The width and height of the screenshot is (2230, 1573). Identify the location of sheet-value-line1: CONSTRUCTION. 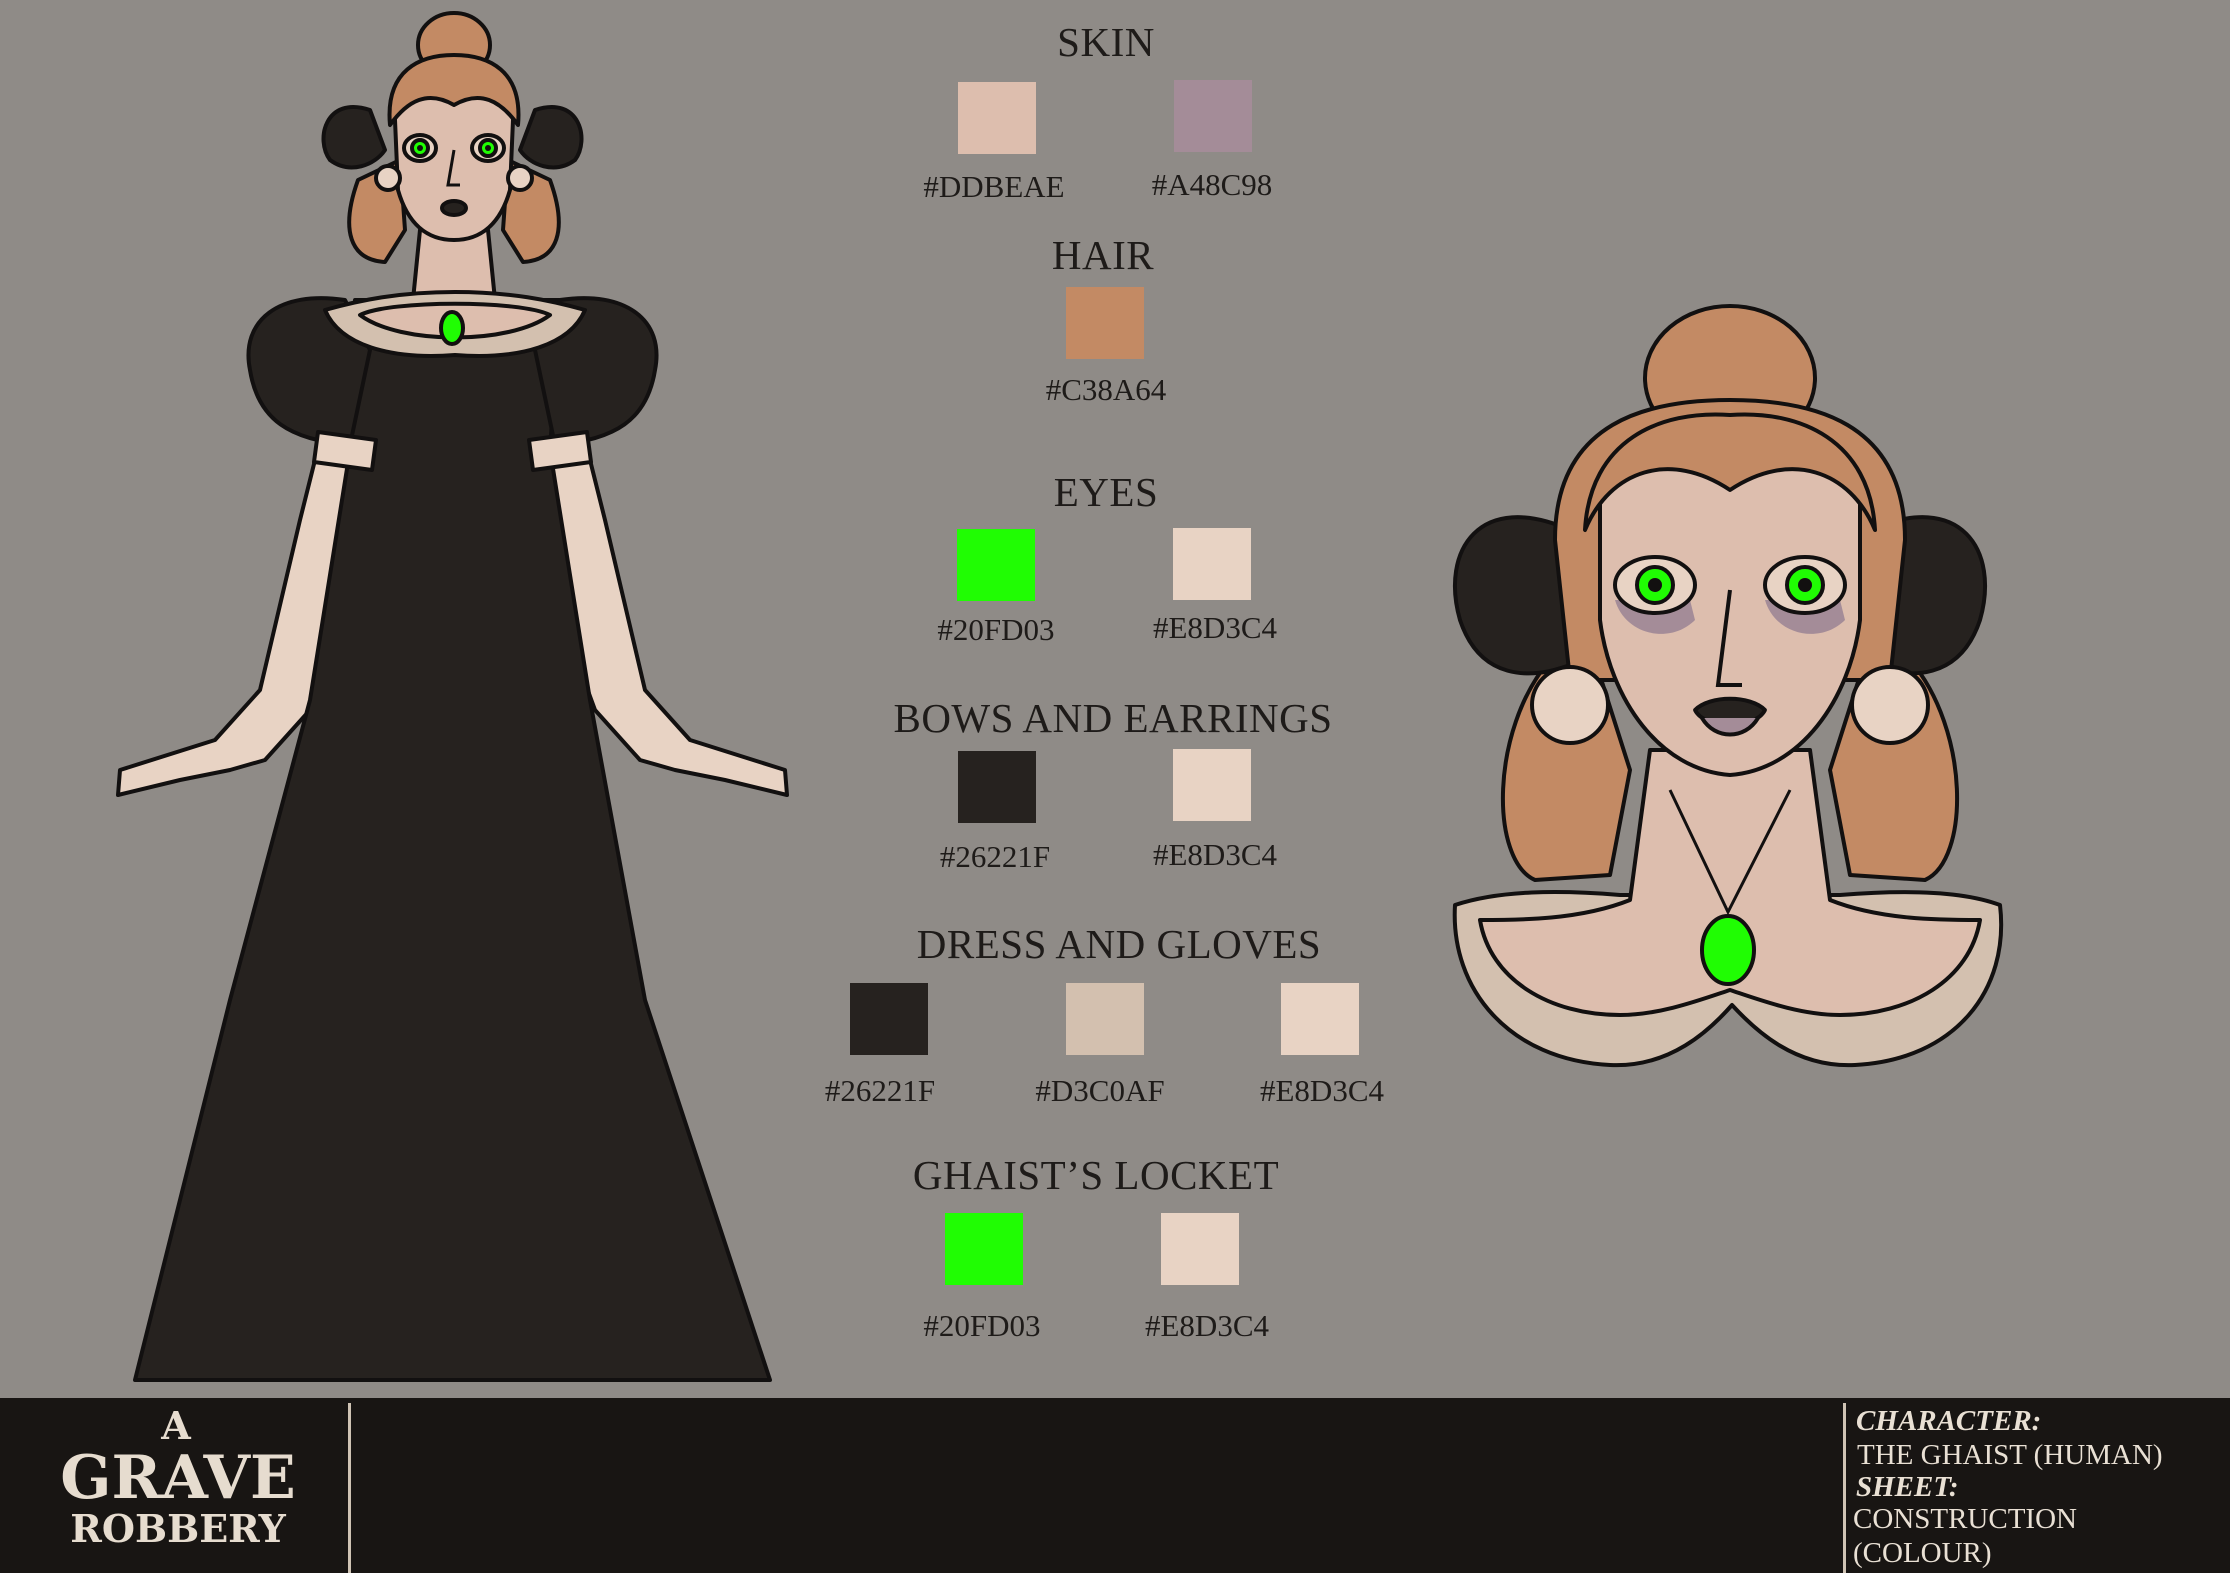
(1965, 1519).